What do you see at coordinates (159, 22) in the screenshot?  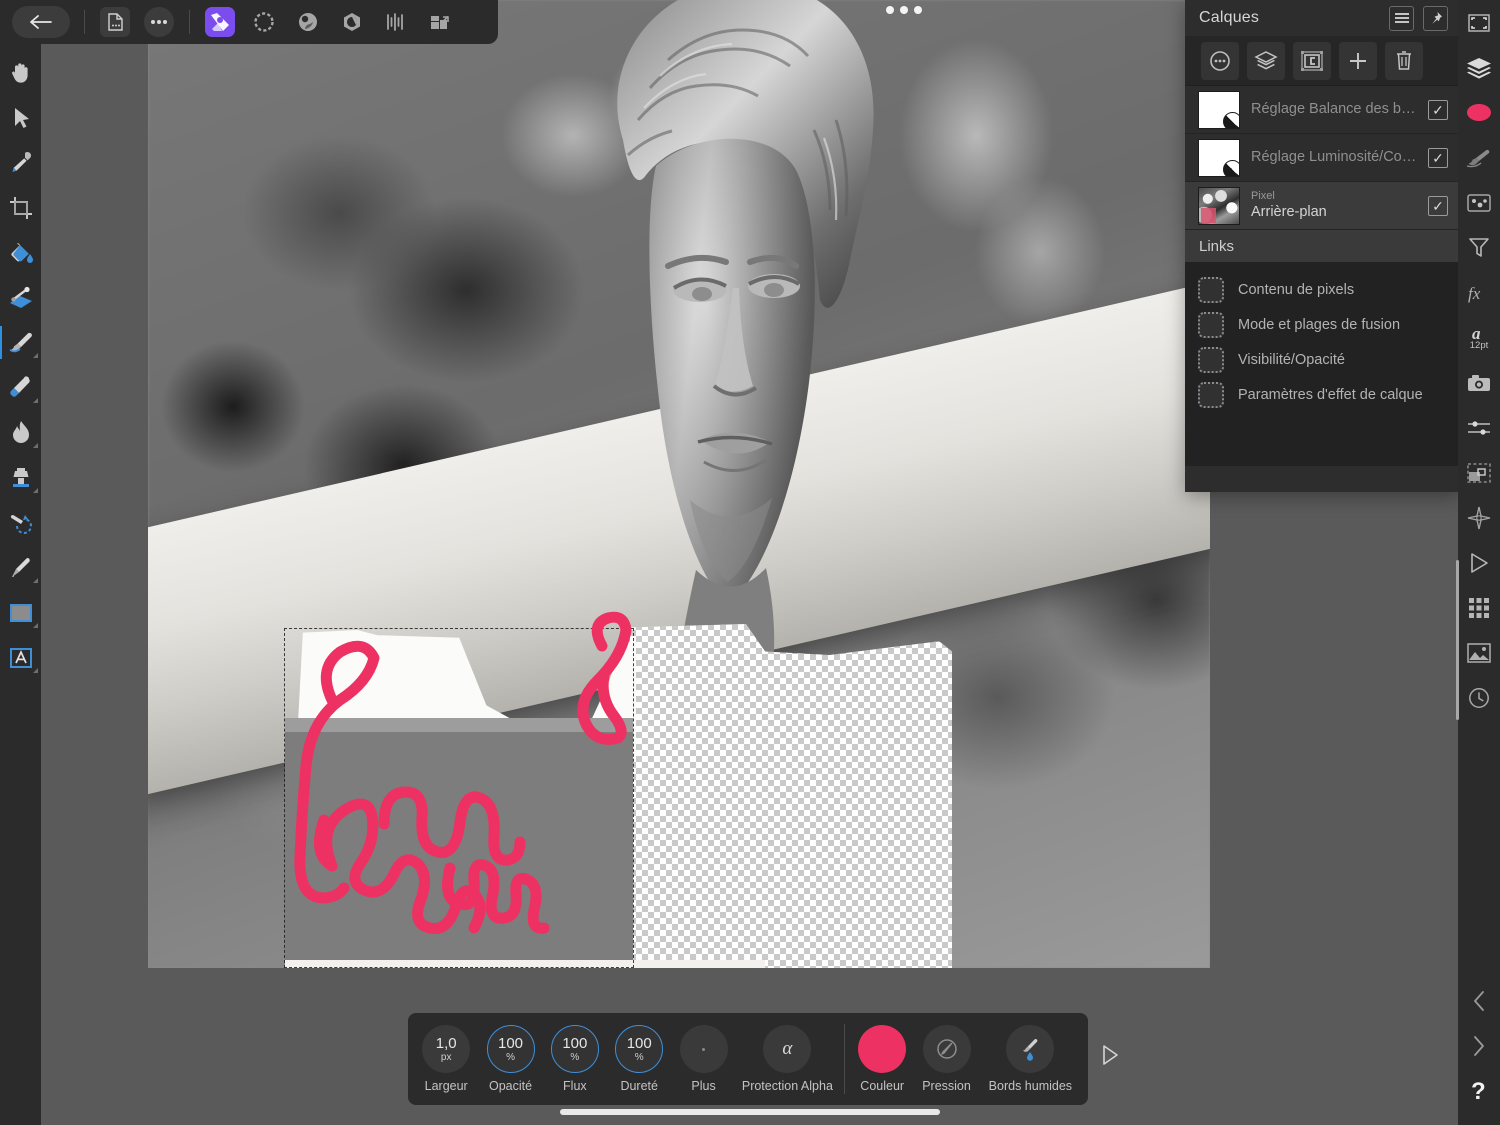 I see `more-menu-button` at bounding box center [159, 22].